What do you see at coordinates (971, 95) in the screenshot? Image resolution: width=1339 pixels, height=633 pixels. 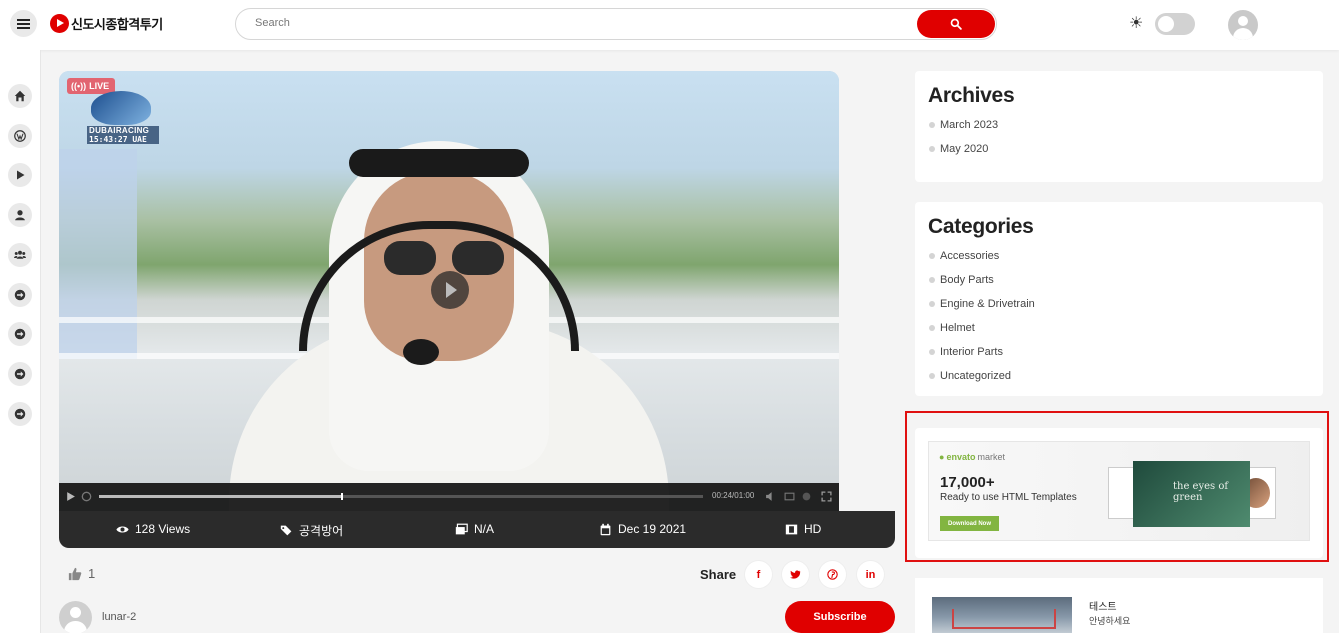 I see `archives-title: Archives` at bounding box center [971, 95].